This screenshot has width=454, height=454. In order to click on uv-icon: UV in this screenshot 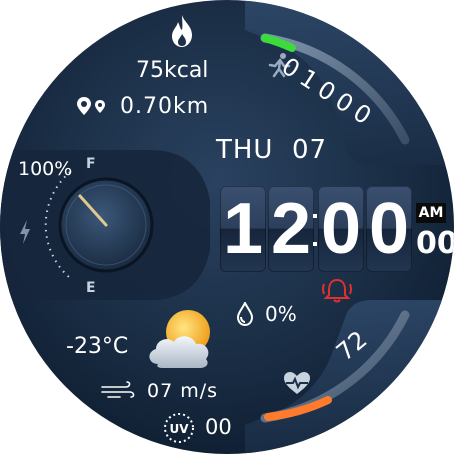, I will do `click(179, 428)`.